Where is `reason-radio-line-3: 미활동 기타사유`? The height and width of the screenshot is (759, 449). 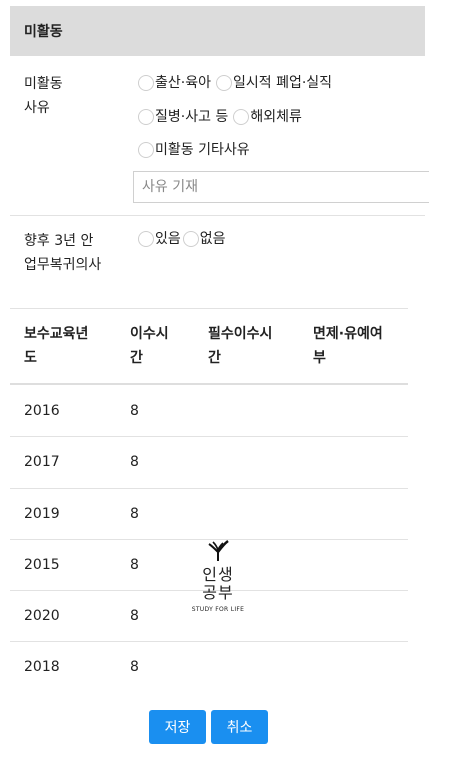 reason-radio-line-3: 미활동 기타사유 is located at coordinates (196, 150).